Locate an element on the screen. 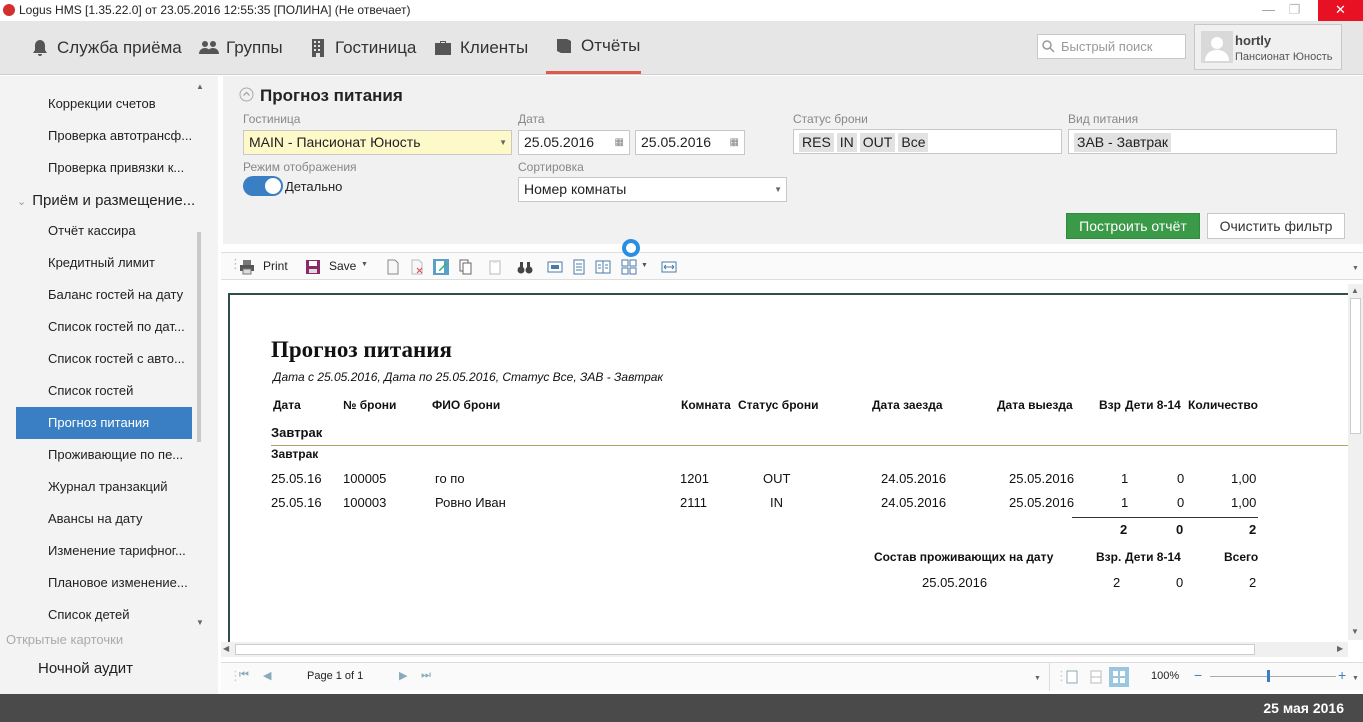 Image resolution: width=1363 pixels, height=722 pixels. view-one-page-icon is located at coordinates (555, 267).